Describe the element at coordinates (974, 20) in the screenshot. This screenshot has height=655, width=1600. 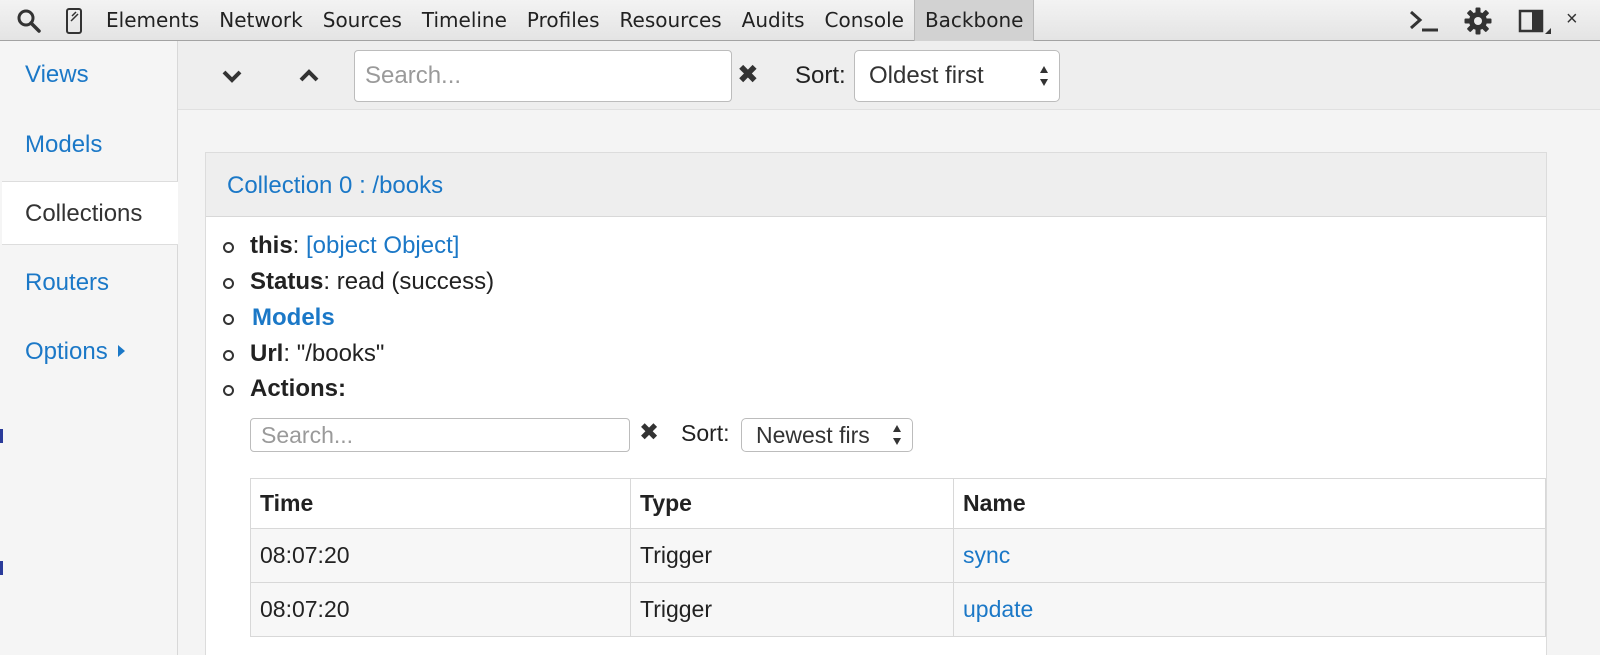
I see `tab-backbone: Backbone` at that location.